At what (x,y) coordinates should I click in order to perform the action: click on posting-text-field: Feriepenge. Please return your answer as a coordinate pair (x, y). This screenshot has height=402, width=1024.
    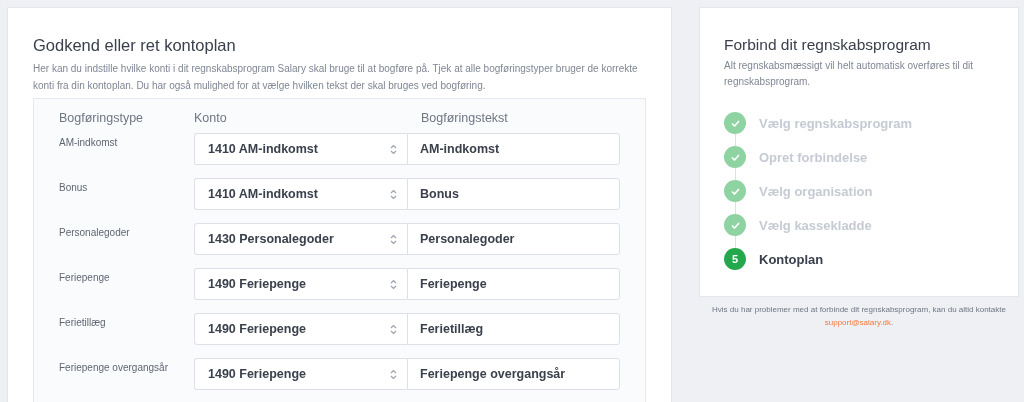
    Looking at the image, I should click on (513, 284).